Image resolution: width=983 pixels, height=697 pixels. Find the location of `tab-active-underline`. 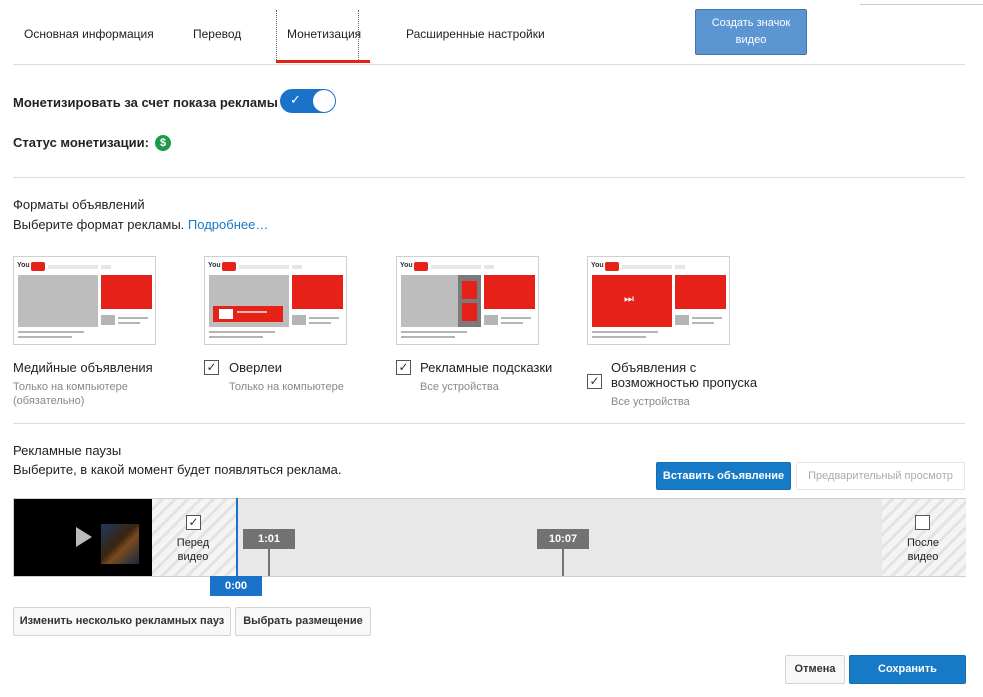

tab-active-underline is located at coordinates (323, 61).